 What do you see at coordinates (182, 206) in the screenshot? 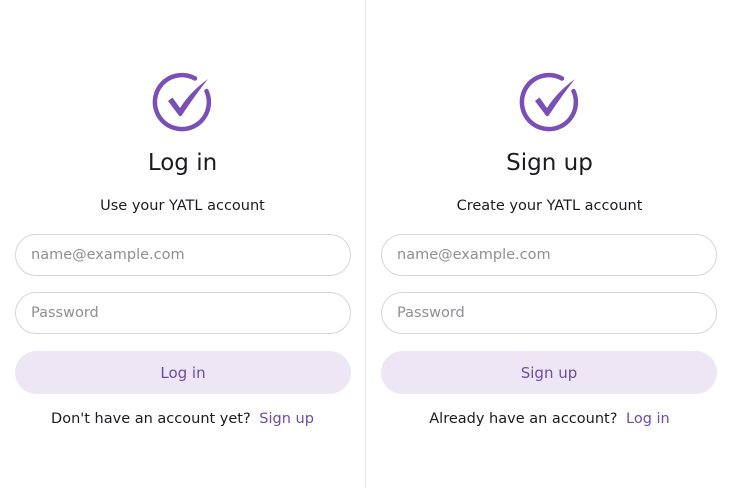
I see `page-subtitle: Use your YATL account` at bounding box center [182, 206].